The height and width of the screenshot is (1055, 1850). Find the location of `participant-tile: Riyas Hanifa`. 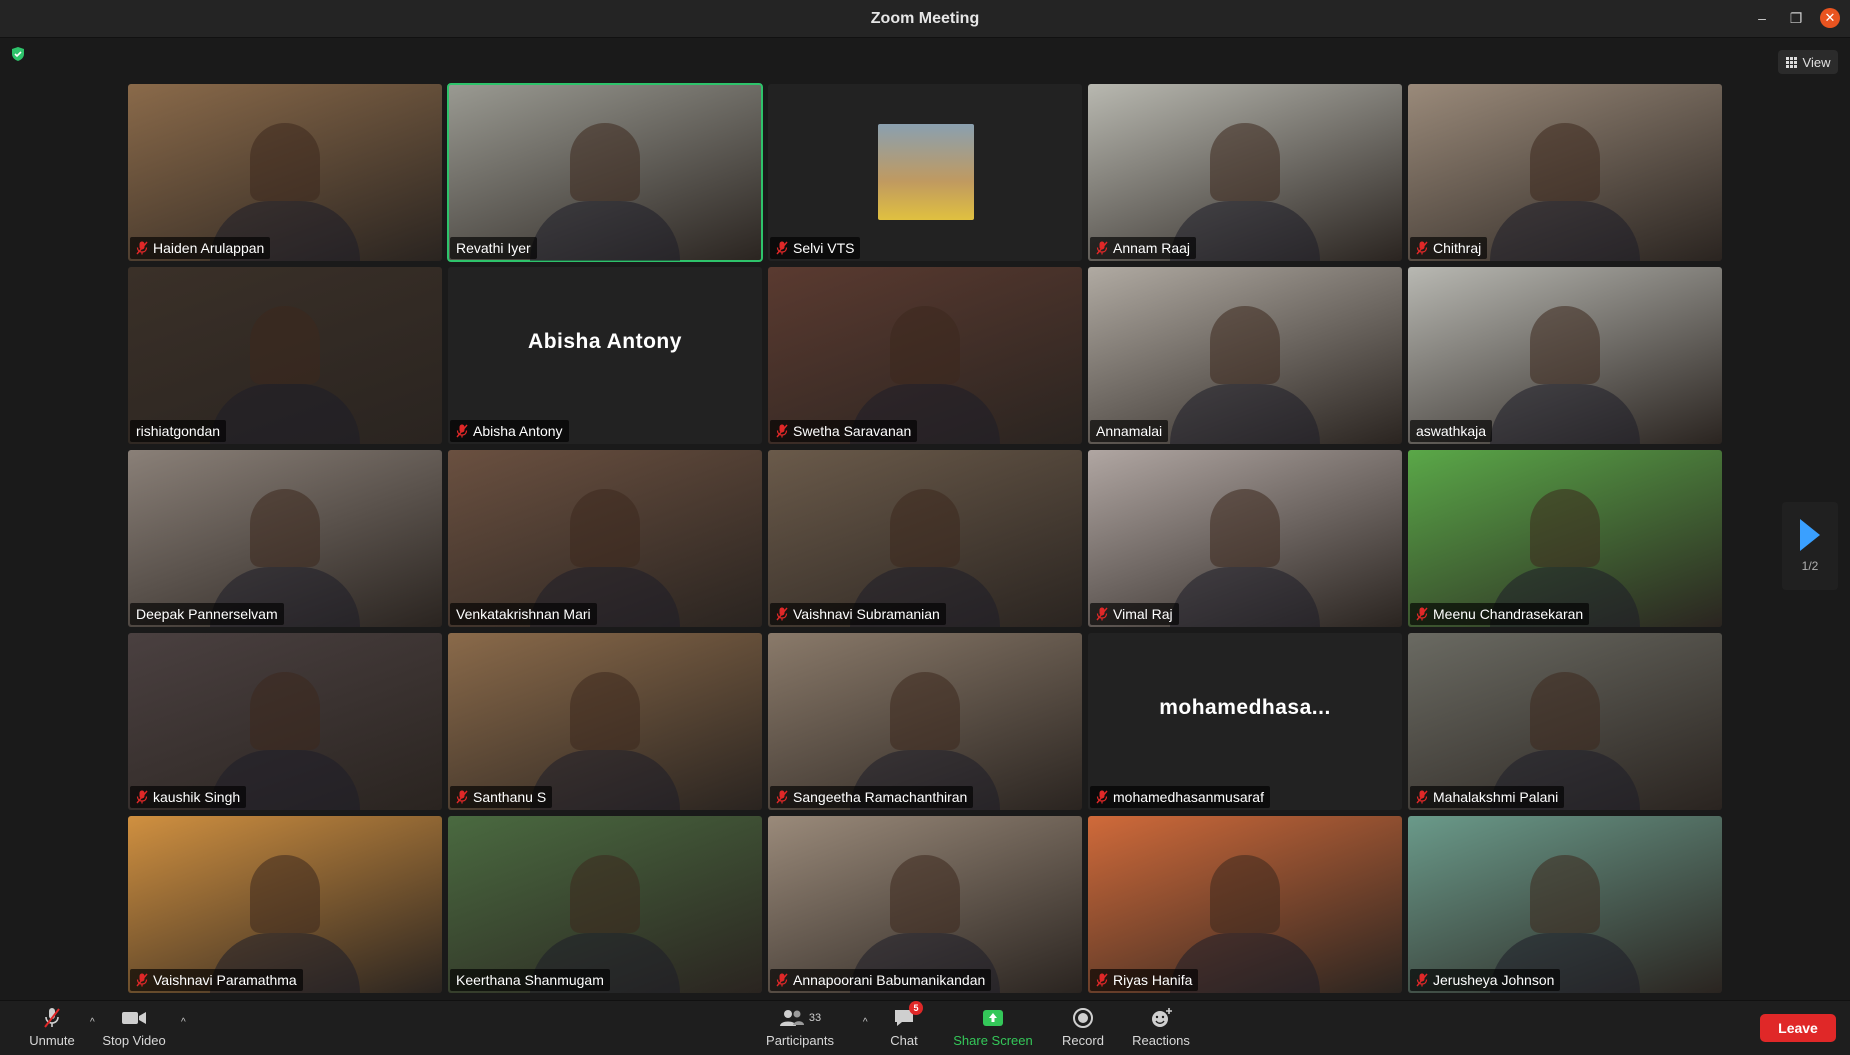

participant-tile: Riyas Hanifa is located at coordinates (1245, 904).